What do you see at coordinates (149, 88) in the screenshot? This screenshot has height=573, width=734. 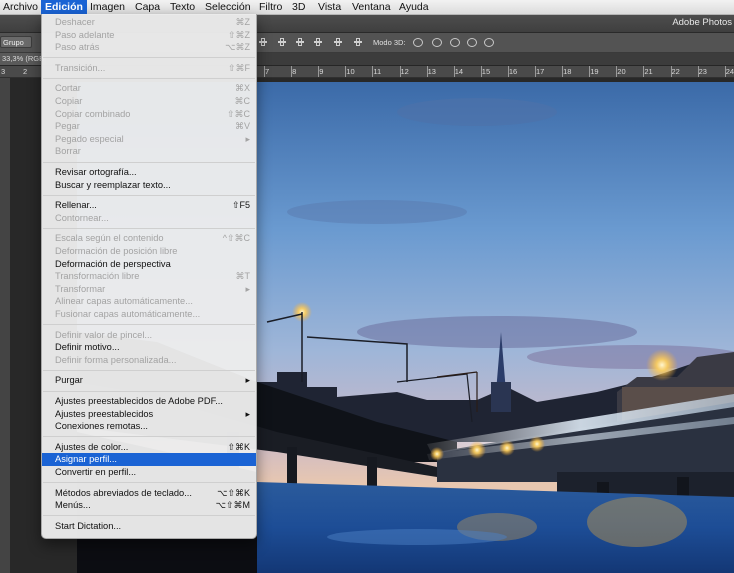 I see `menu-item-cortar: Cortar ⌘X` at bounding box center [149, 88].